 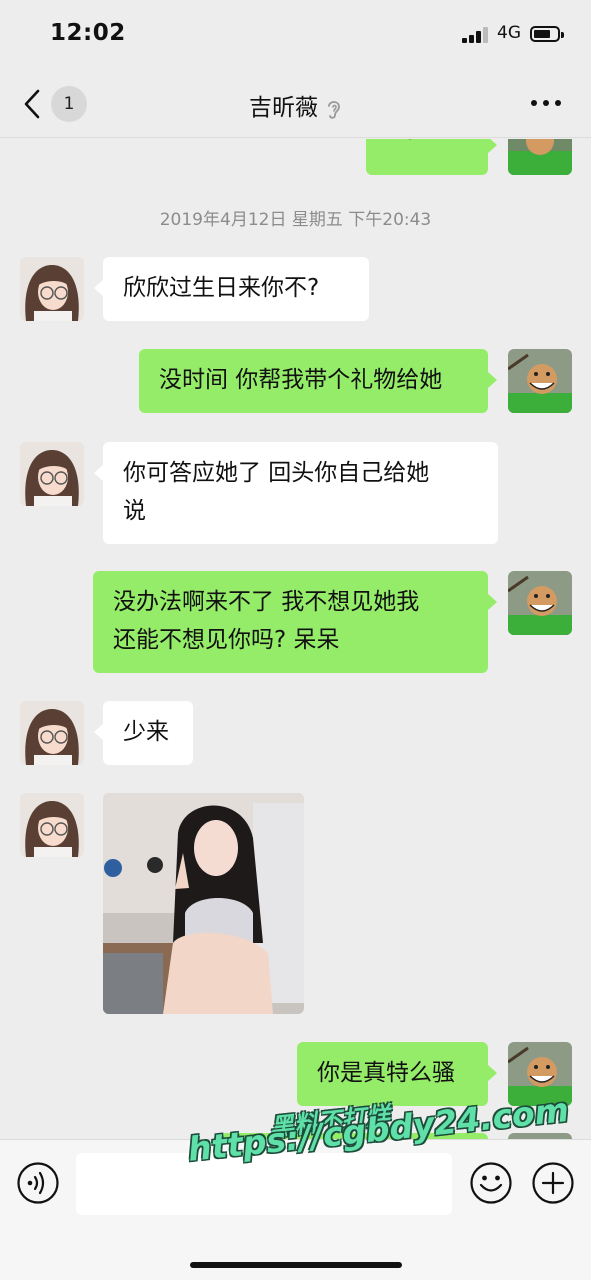 I want to click on message-text: 少来, so click(x=146, y=732).